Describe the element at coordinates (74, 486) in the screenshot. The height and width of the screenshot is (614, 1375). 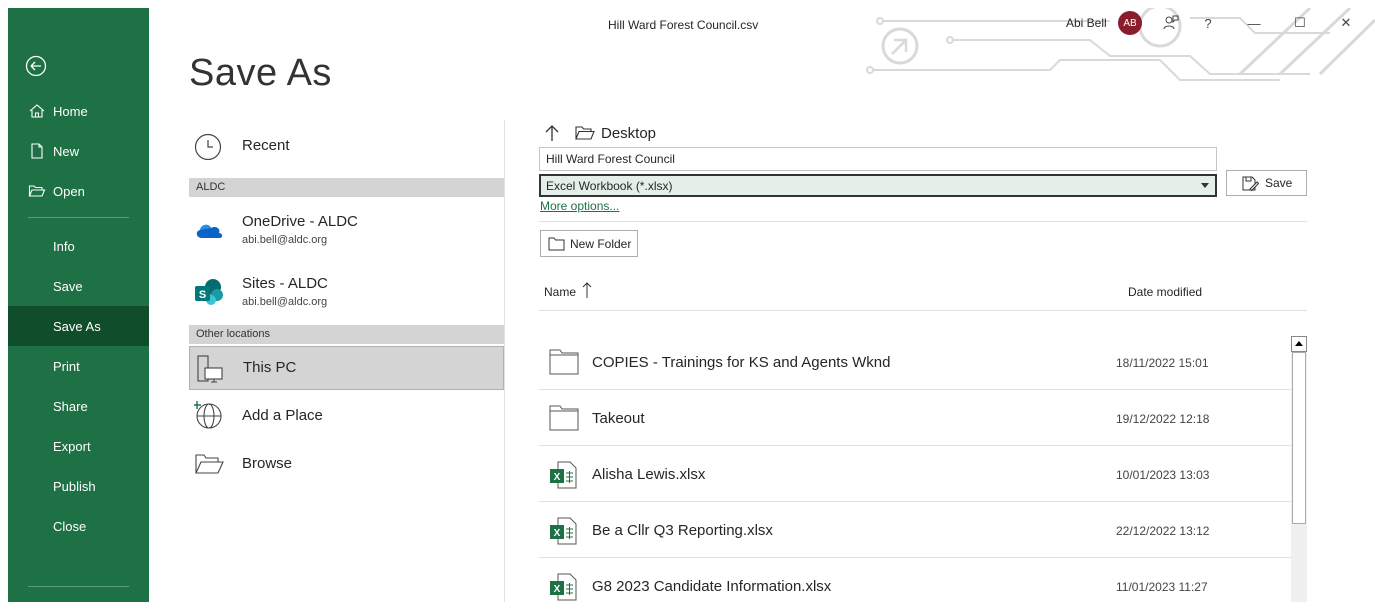
I see `nav-item-label: Publish` at that location.